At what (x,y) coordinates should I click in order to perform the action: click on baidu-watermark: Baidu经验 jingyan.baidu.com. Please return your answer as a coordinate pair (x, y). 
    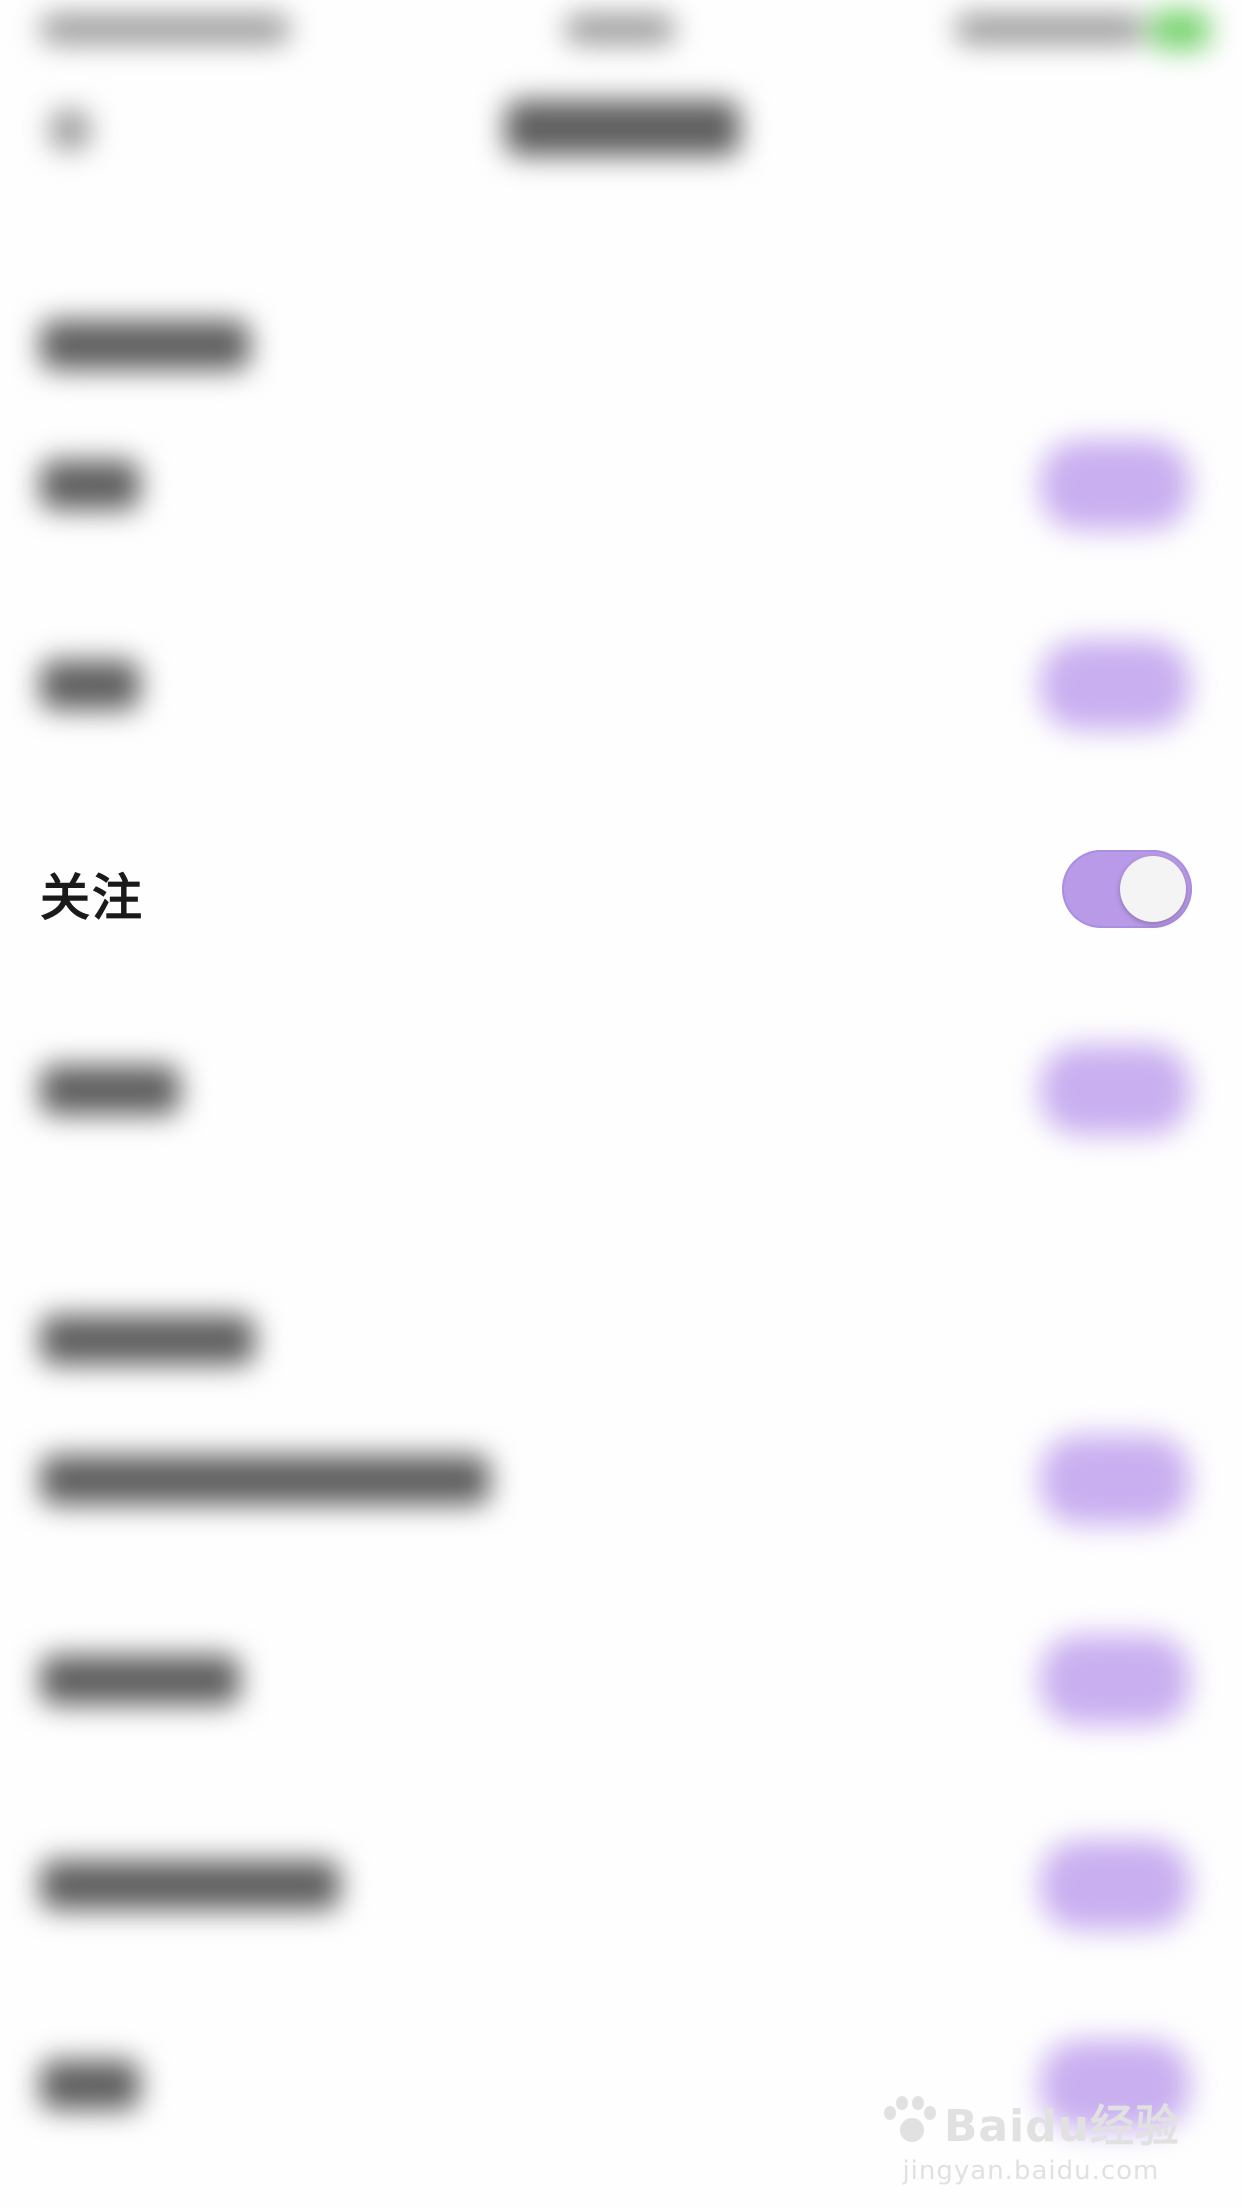
    Looking at the image, I should click on (1031, 2138).